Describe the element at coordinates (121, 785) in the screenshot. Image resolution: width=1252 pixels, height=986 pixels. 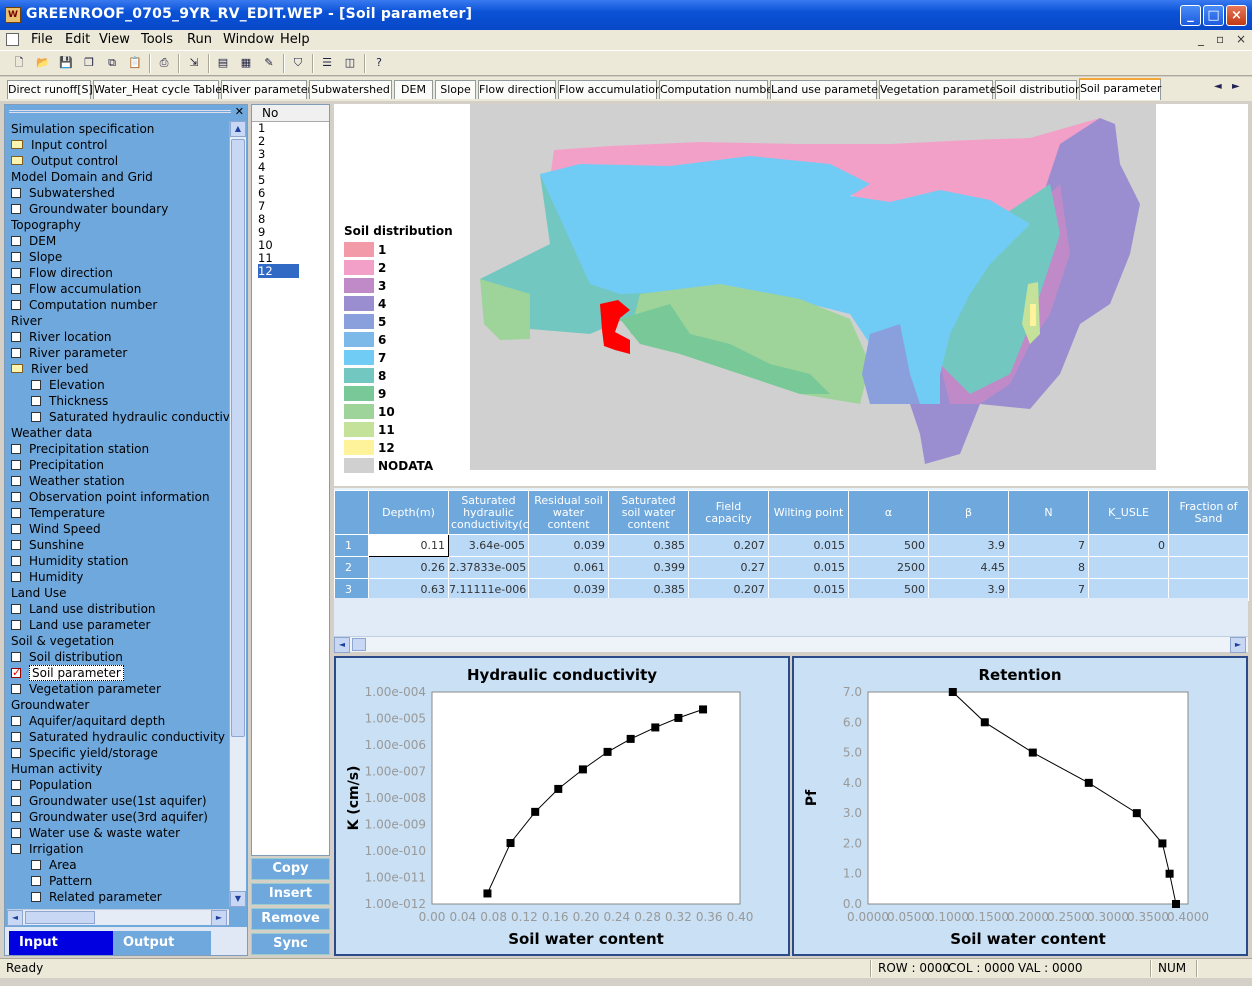
I see `tree-item: Population` at that location.